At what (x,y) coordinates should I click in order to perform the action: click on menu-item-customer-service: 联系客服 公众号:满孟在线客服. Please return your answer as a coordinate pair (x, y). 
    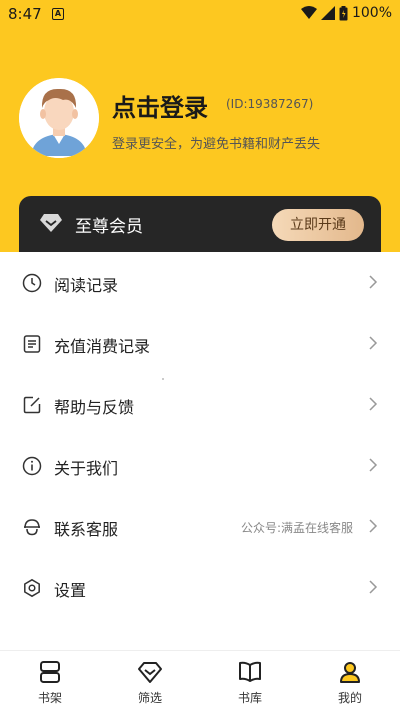
    Looking at the image, I should click on (200, 526).